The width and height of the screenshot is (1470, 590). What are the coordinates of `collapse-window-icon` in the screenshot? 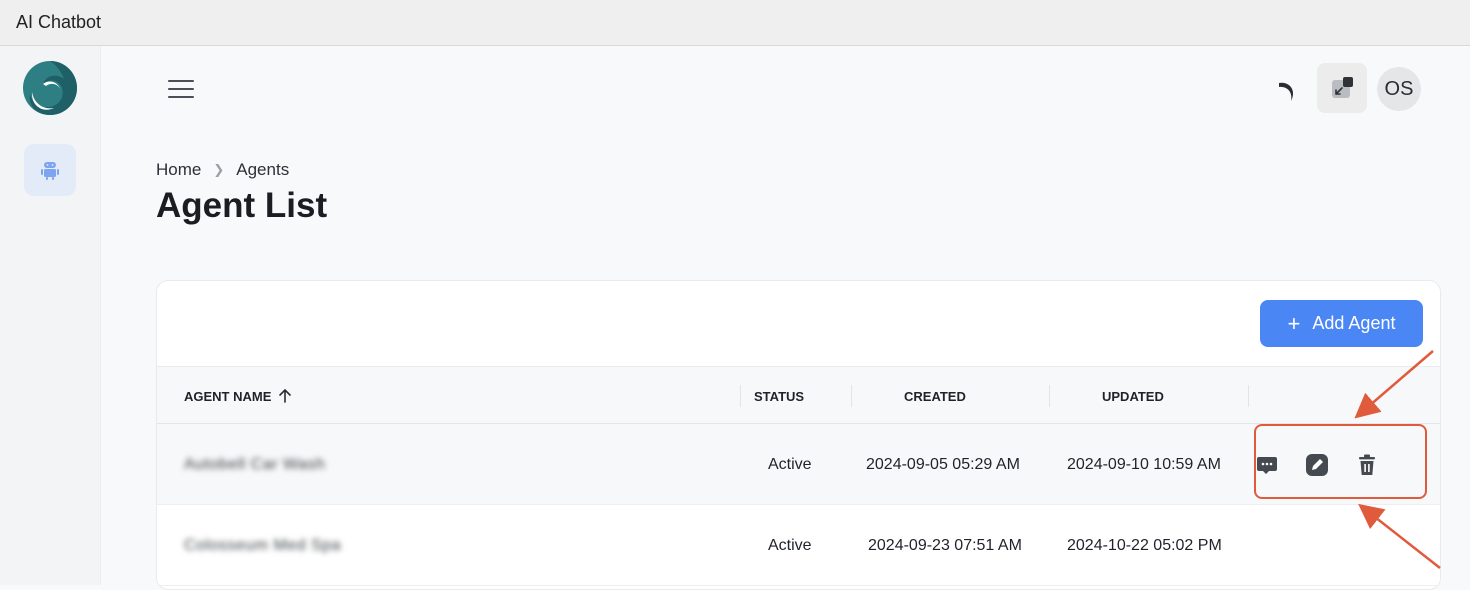 It's located at (1342, 87).